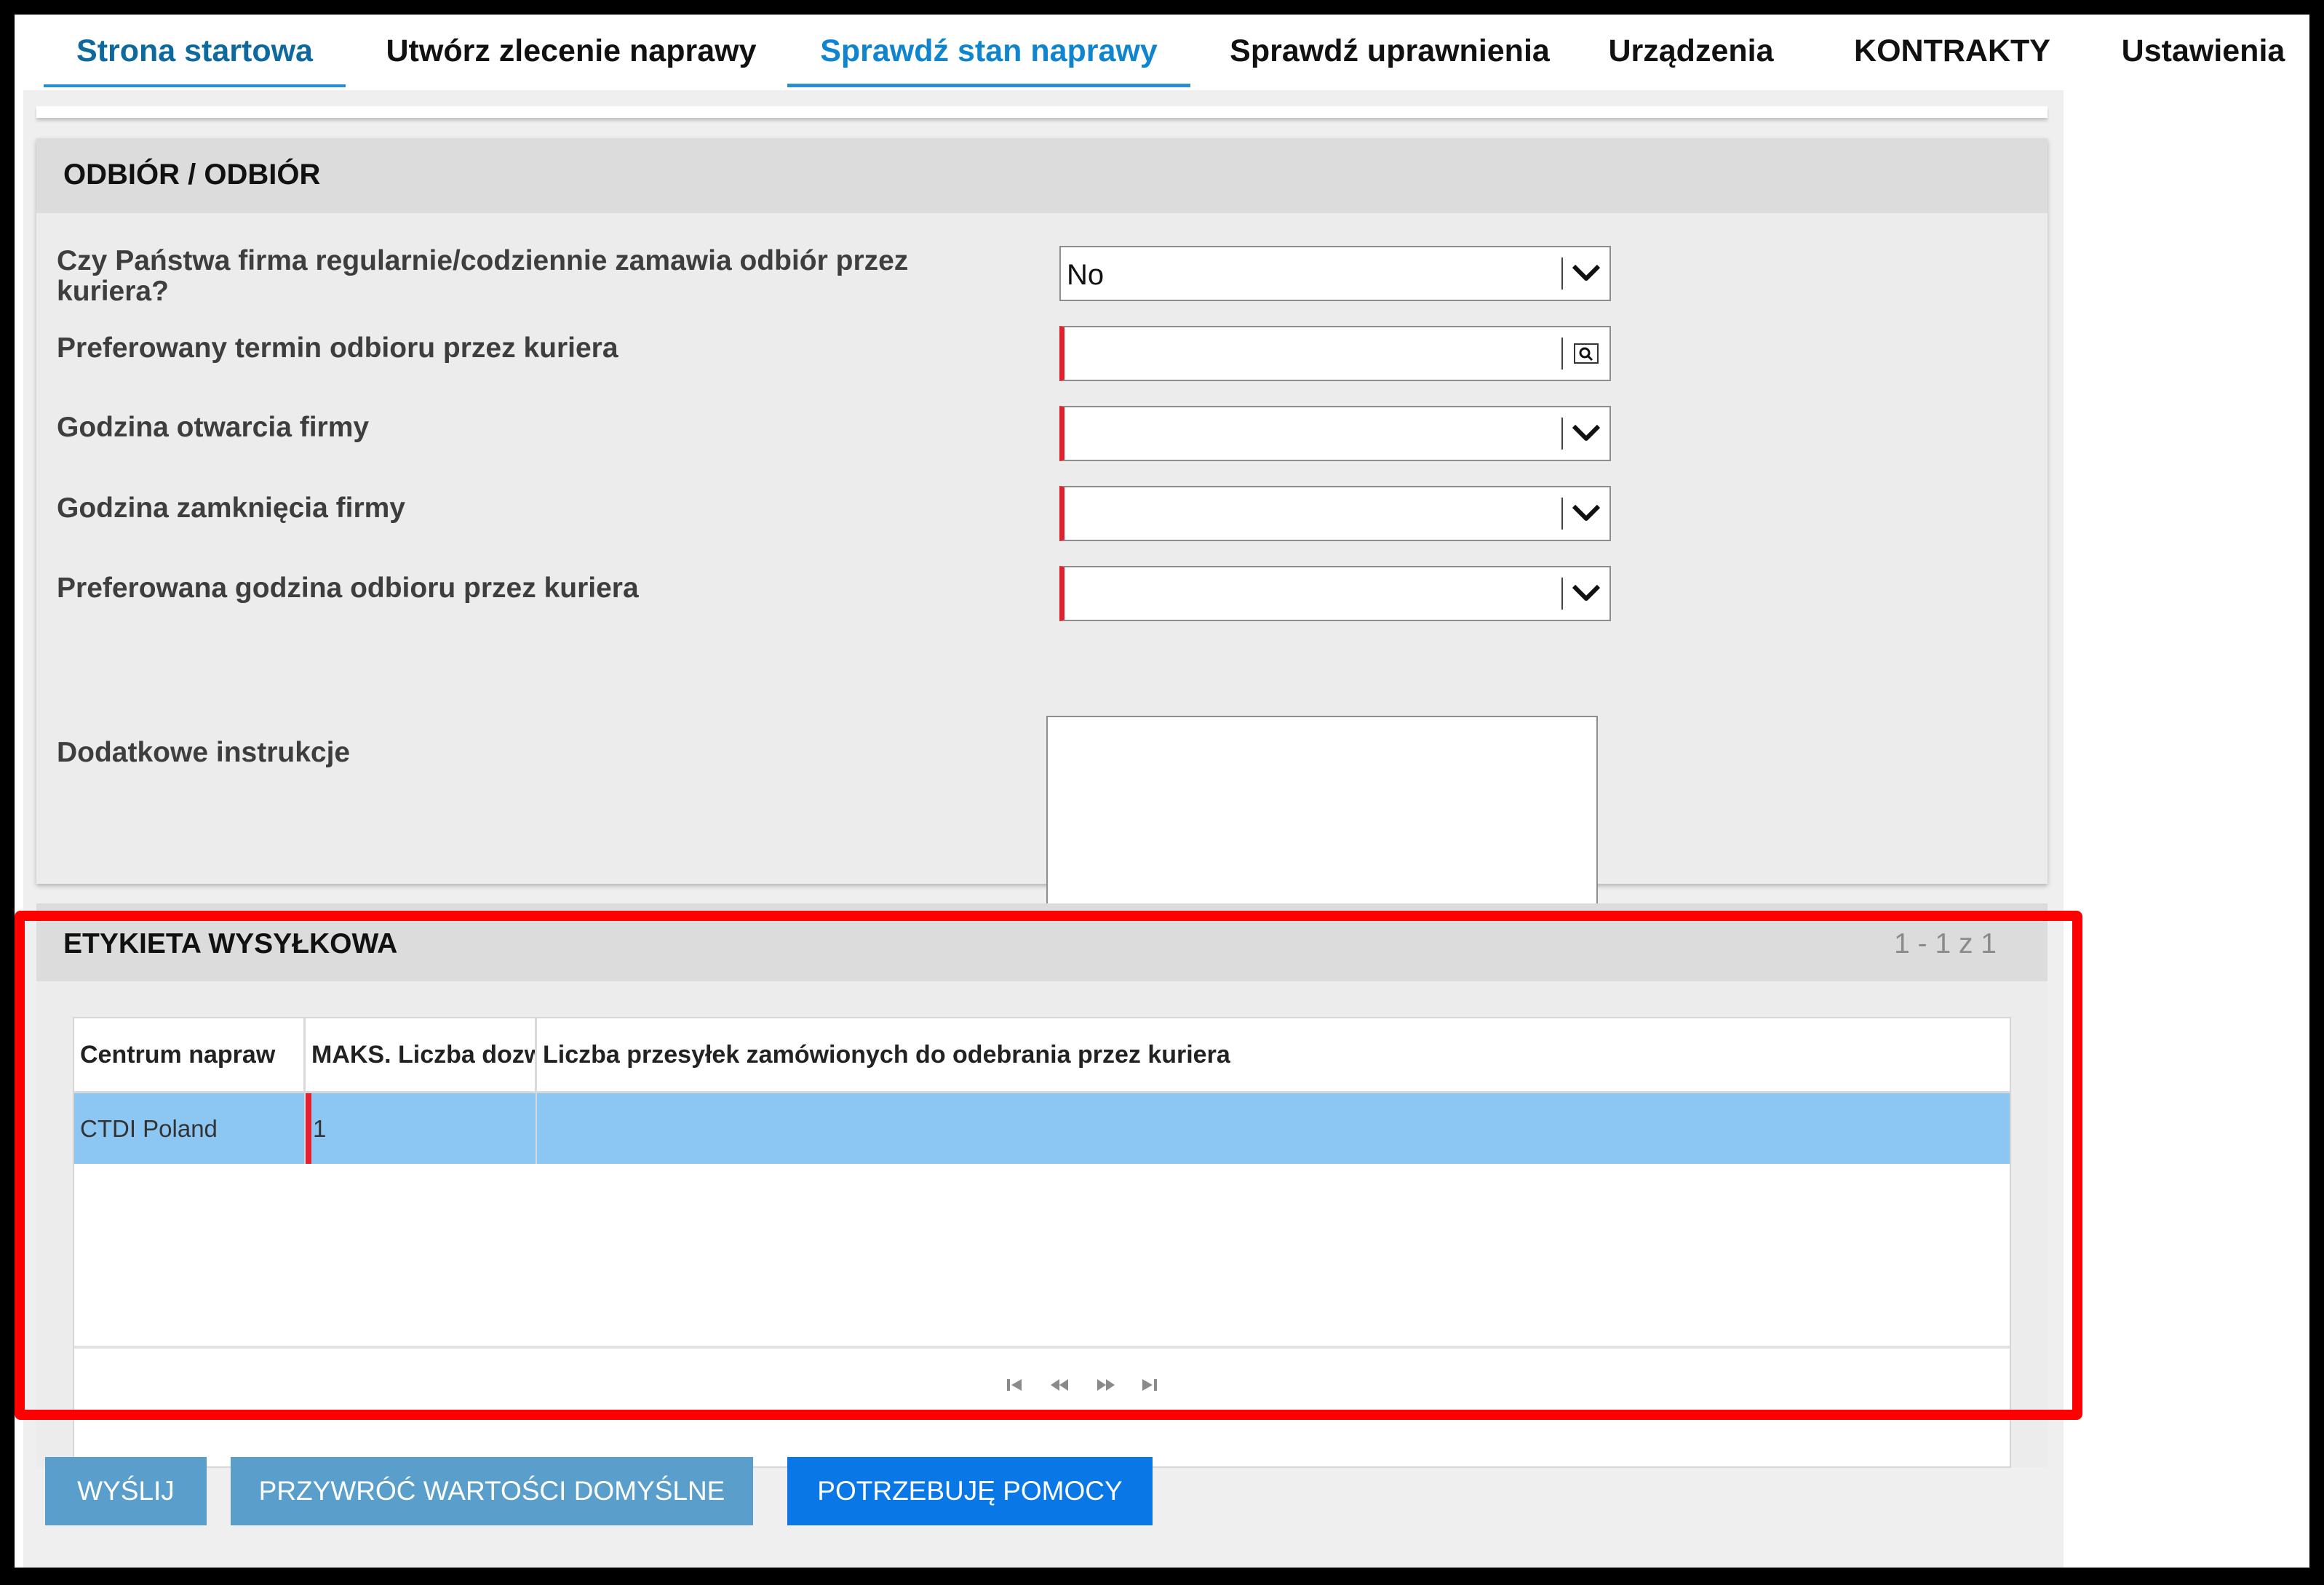  Describe the element at coordinates (230, 943) in the screenshot. I see `shipping-label-title: ETYKIETA WYSYŁKOWA` at that location.